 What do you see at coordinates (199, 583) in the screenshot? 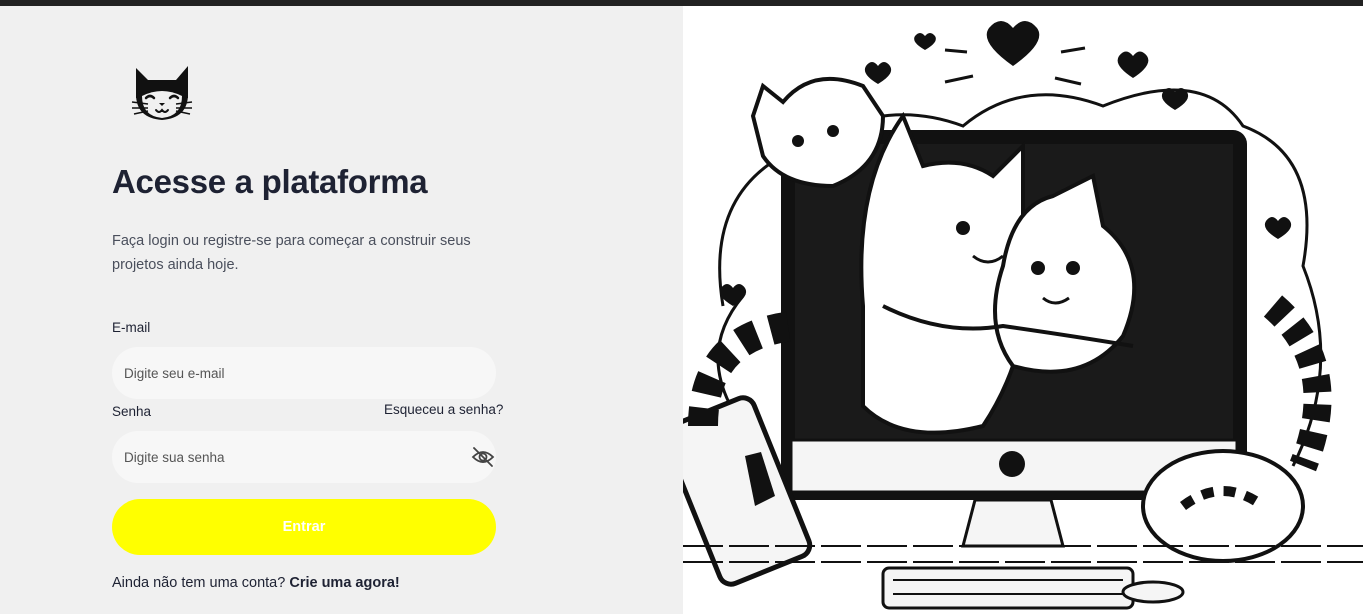
I see `signup-prompt-text: Ainda não tem uma conta?` at bounding box center [199, 583].